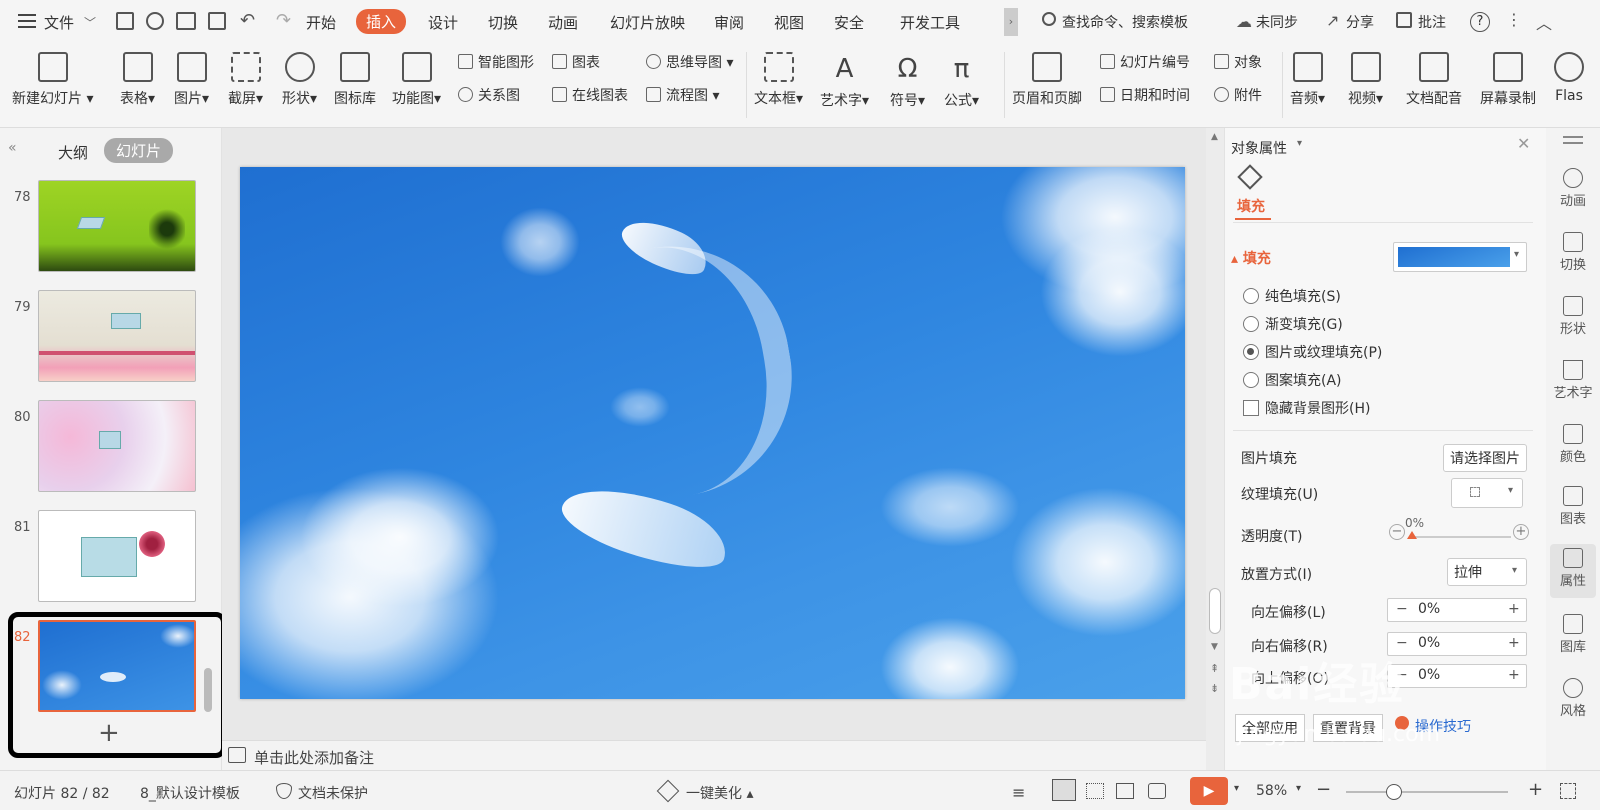 This screenshot has height=810, width=1600. I want to click on save-icon, so click(125, 21).